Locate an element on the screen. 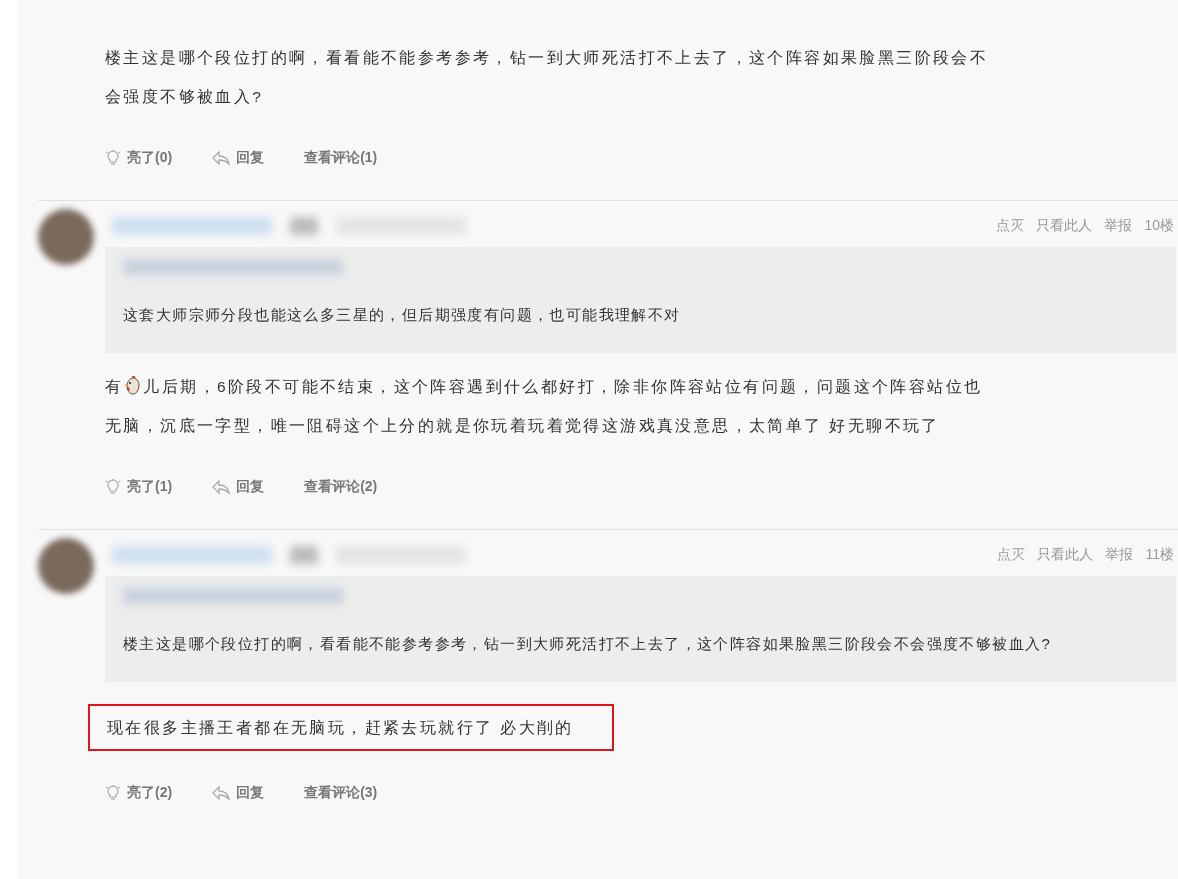 The height and width of the screenshot is (879, 1178). like-link: 亮了(2) is located at coordinates (139, 793).